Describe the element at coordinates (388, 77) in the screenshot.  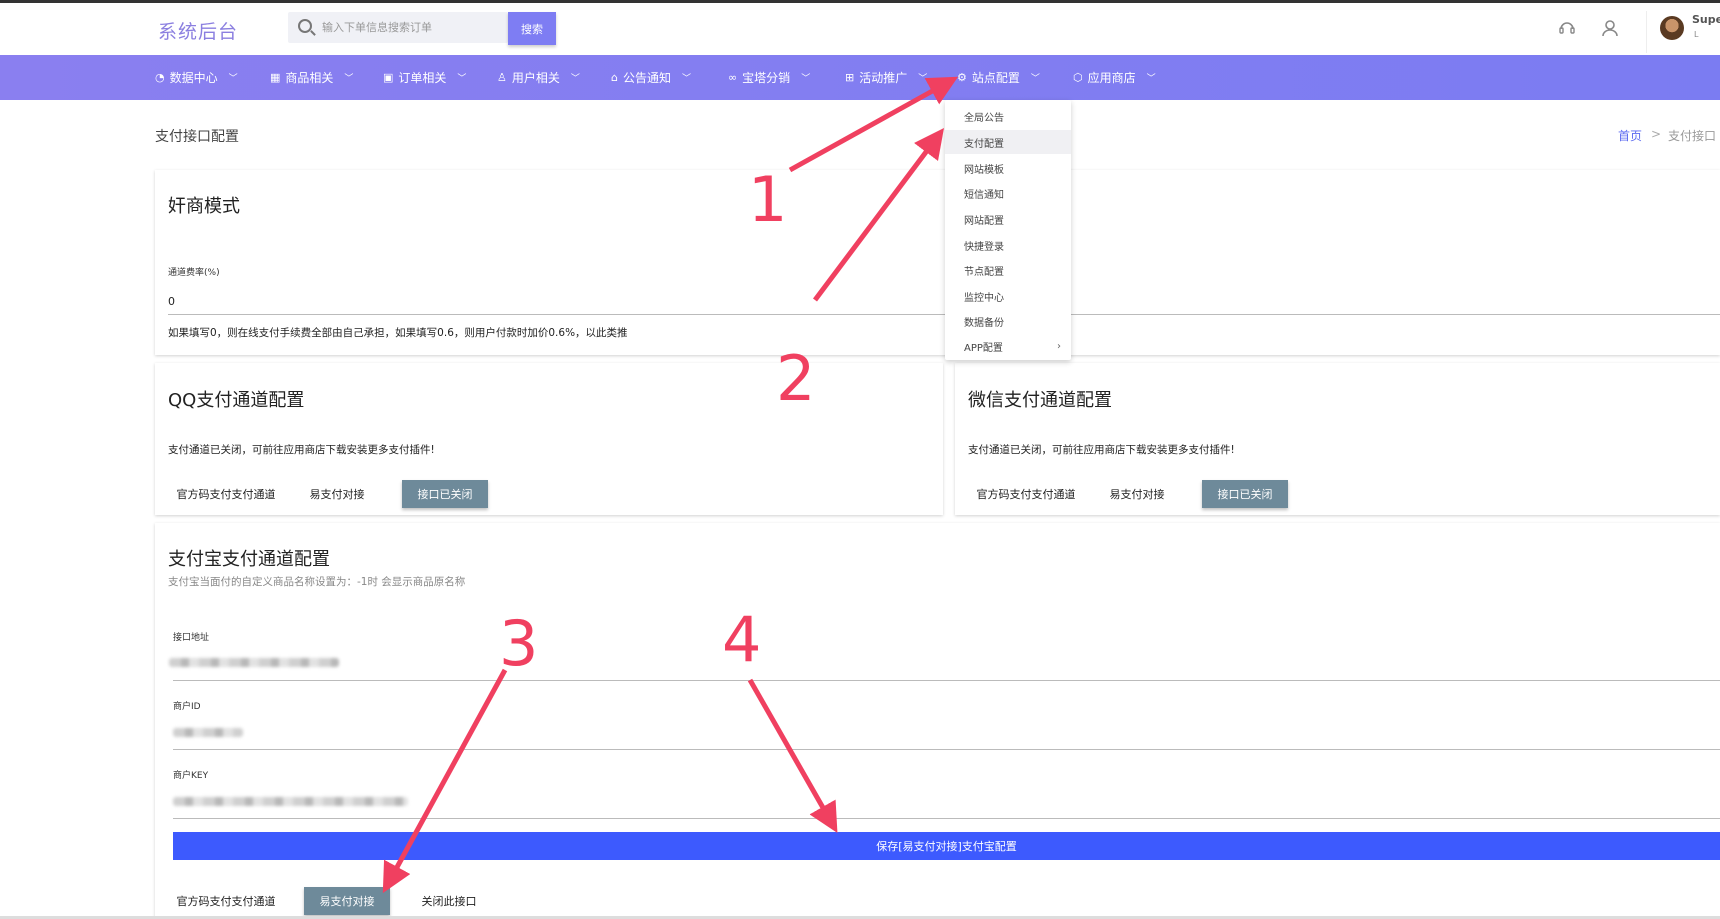
I see `order-icon: ▣` at that location.